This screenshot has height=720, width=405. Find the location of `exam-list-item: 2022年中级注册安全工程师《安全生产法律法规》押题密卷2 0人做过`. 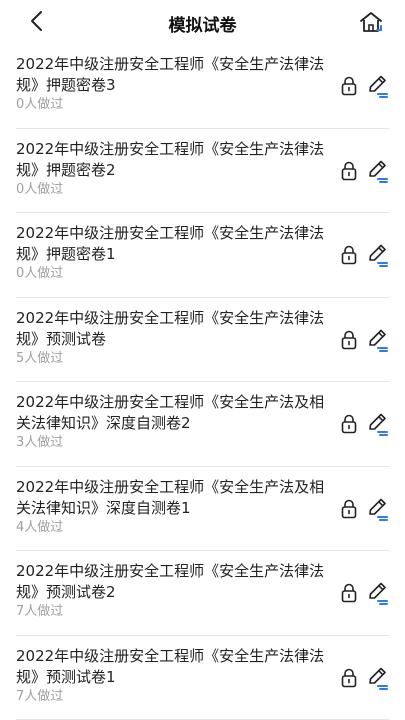

exam-list-item: 2022年中级注册安全工程师《安全生产法律法规》押题密卷2 0人做过 is located at coordinates (202, 171).